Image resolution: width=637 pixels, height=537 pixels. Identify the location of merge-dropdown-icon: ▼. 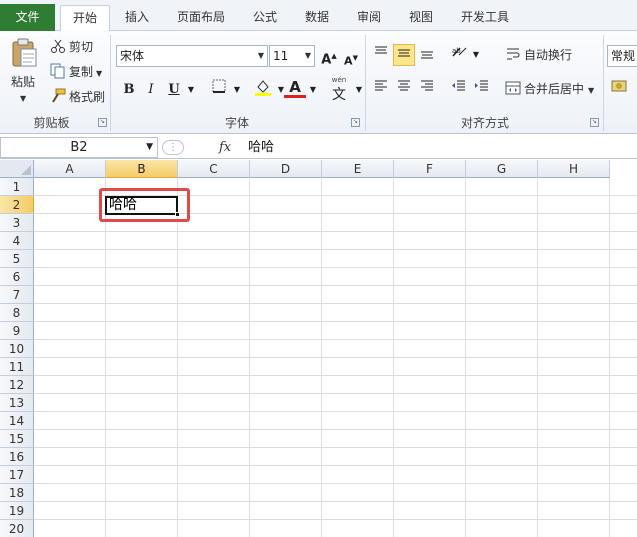
(591, 90).